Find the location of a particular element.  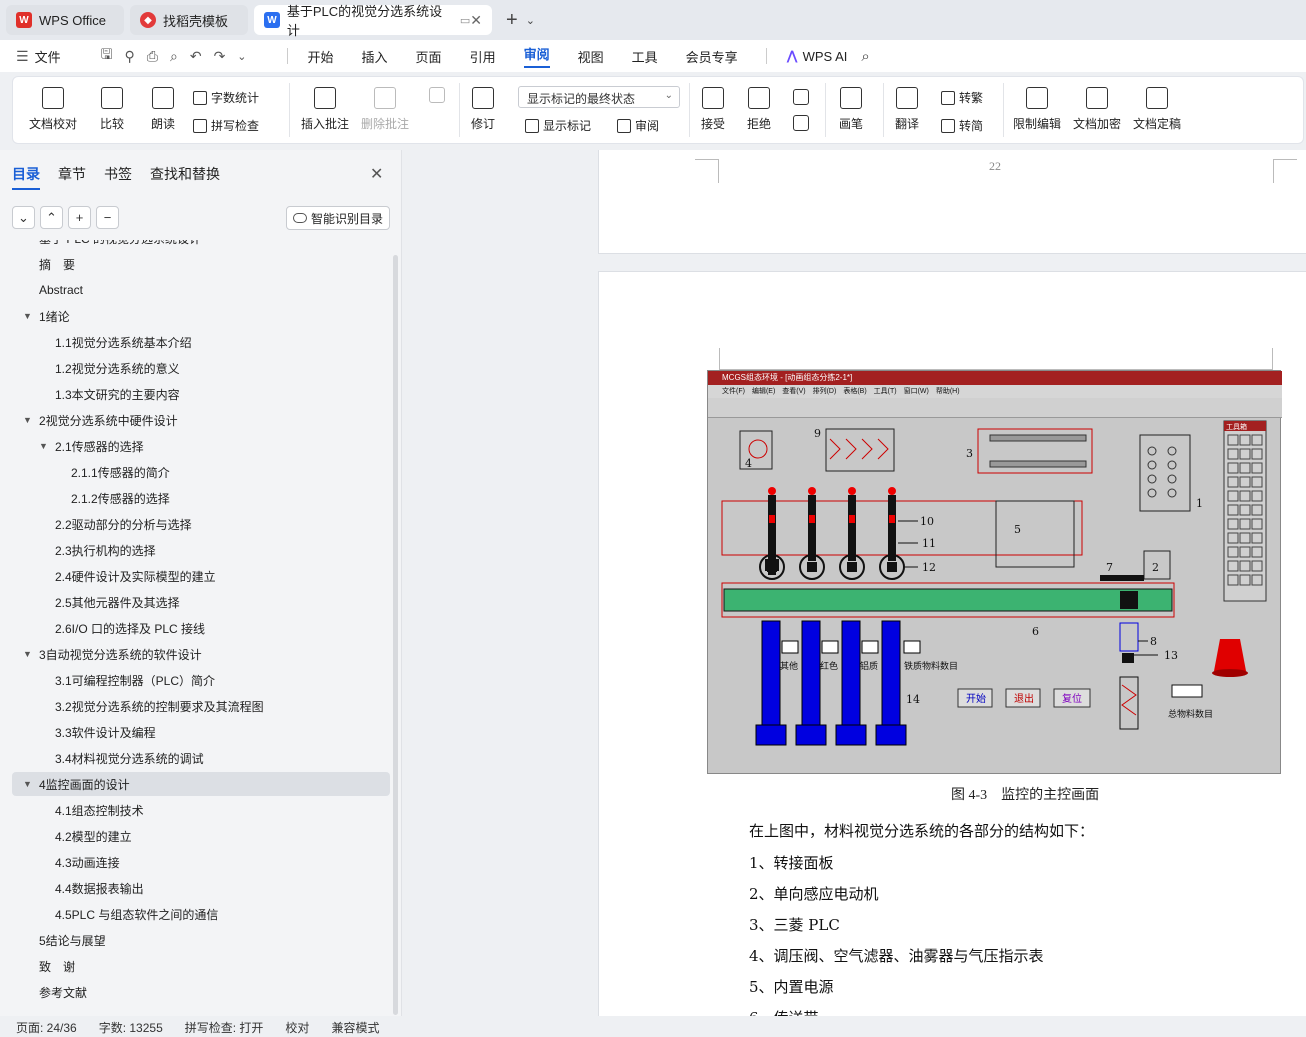

close-tab-icon: ✕ is located at coordinates (476, 20).